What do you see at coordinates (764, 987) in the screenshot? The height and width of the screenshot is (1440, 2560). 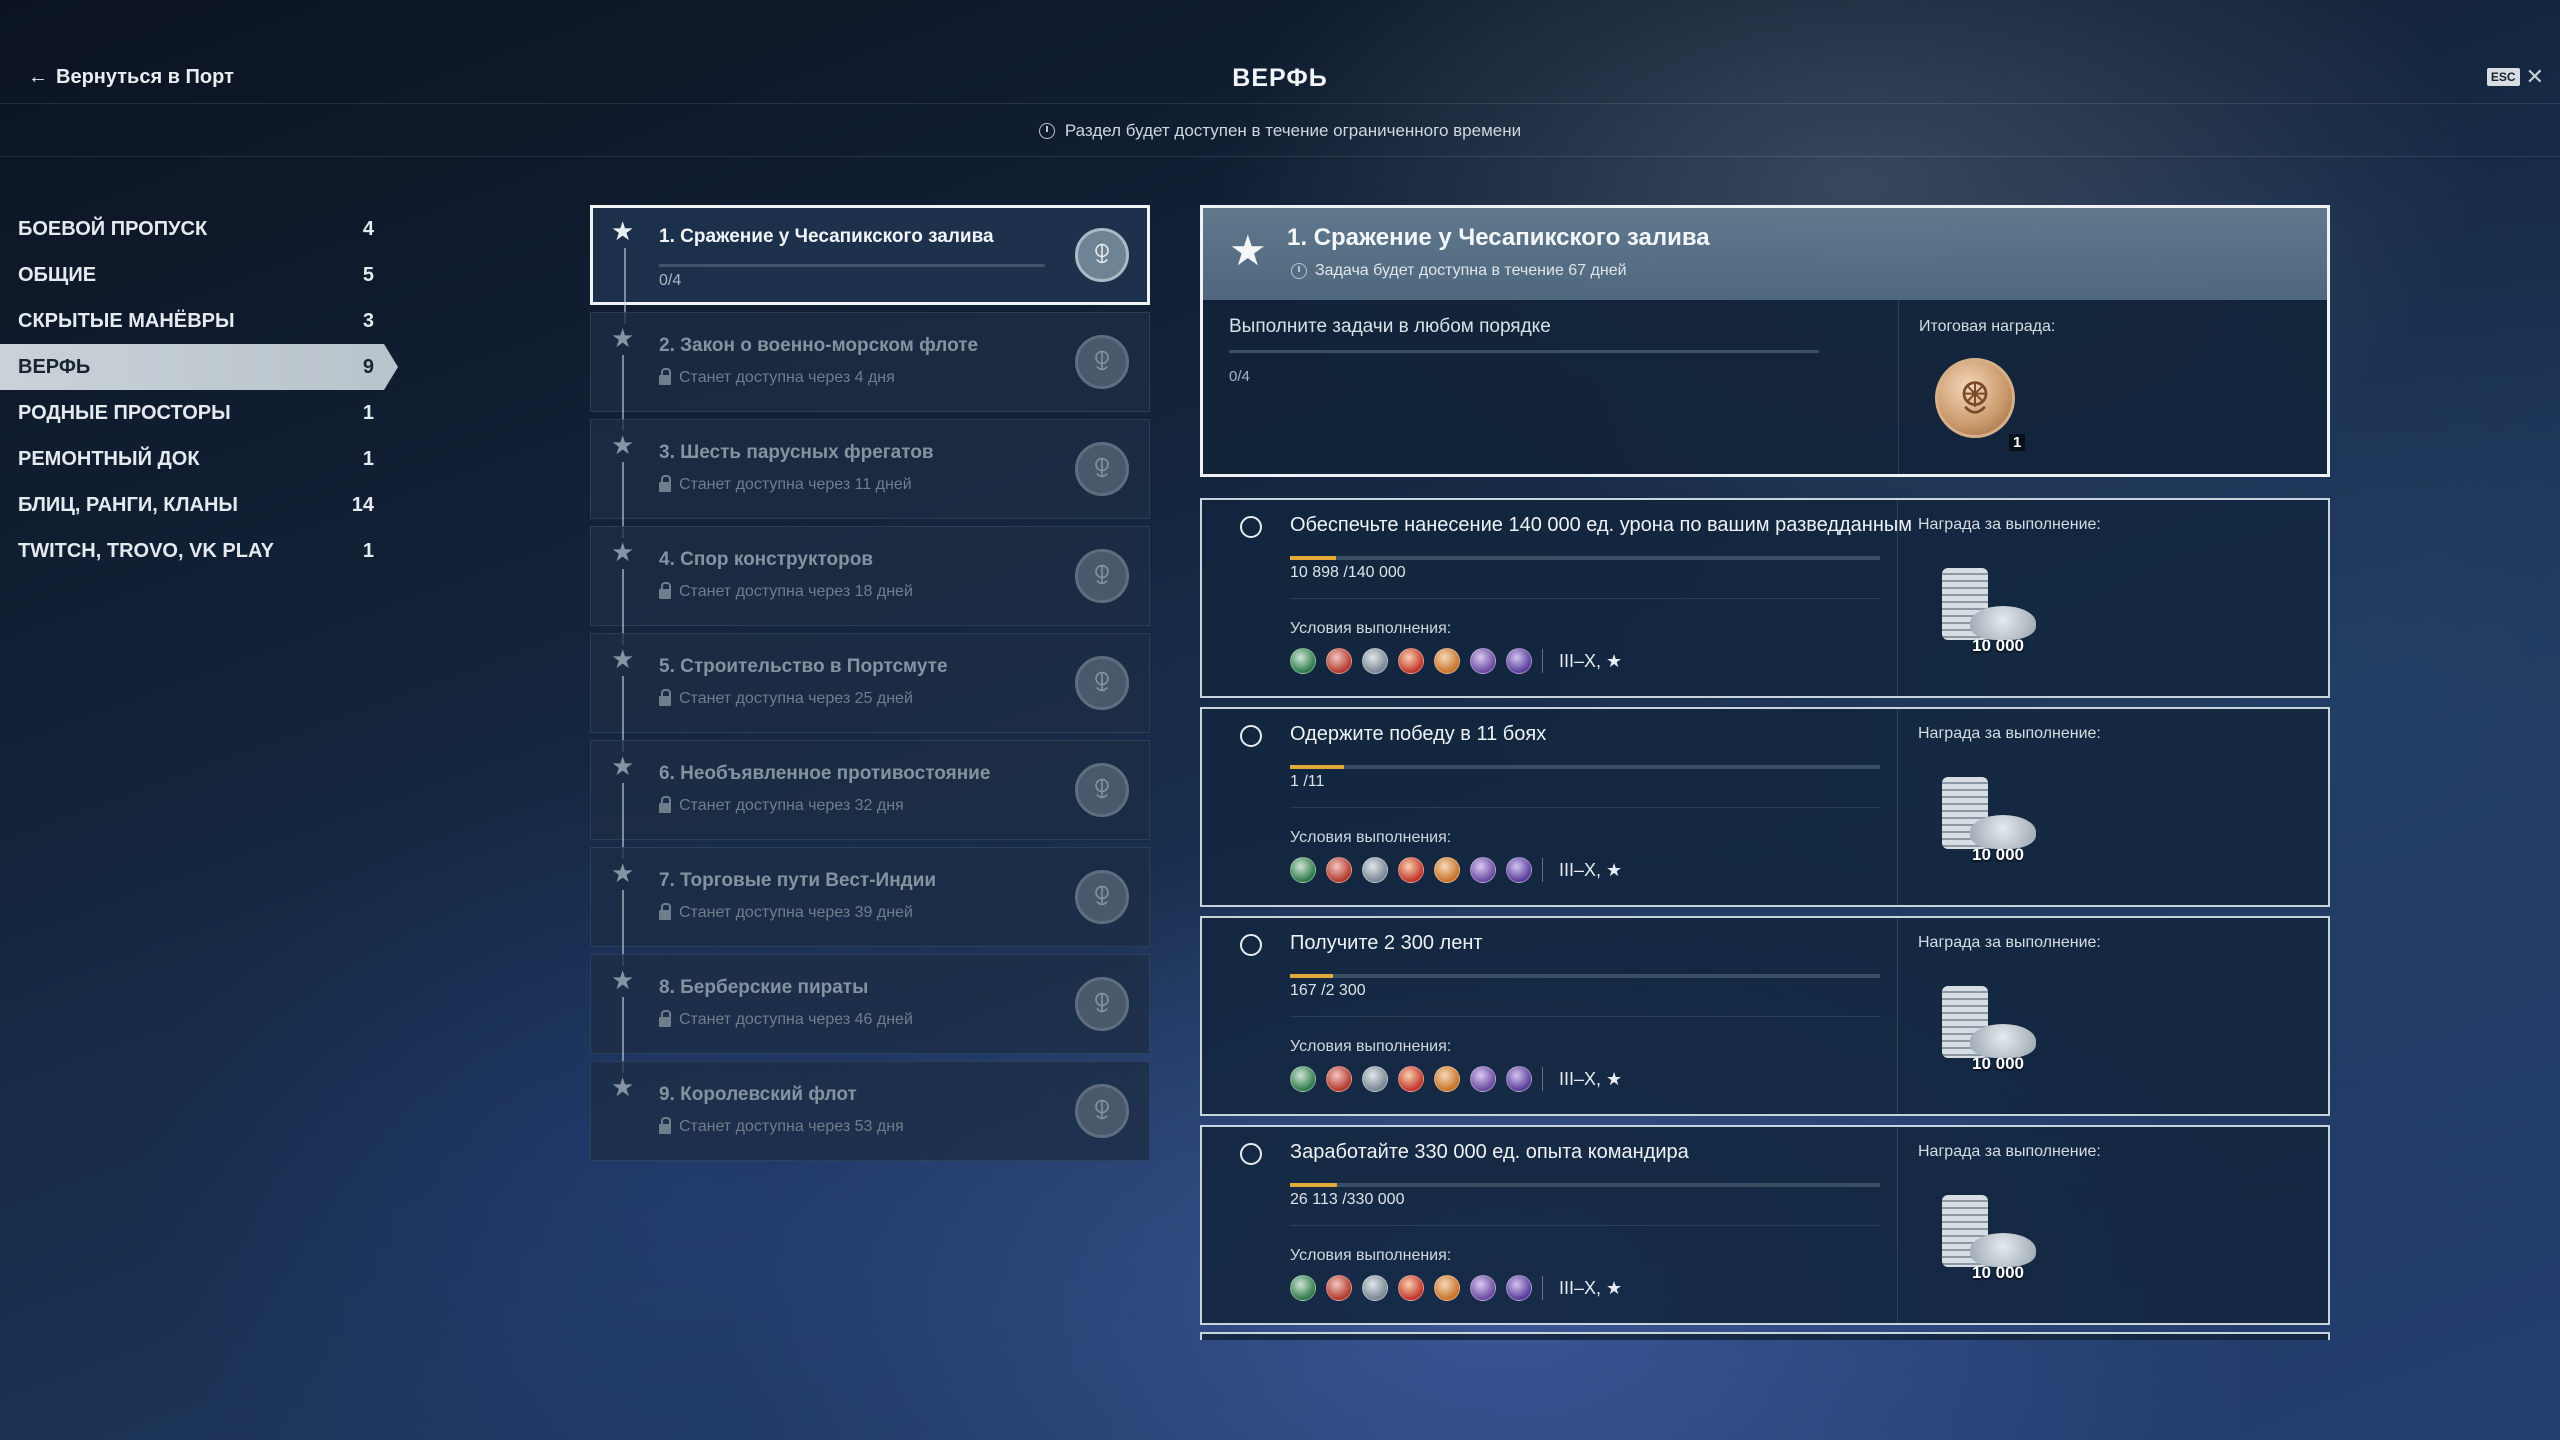 I see `quest-name: 8. Берберские пираты` at bounding box center [764, 987].